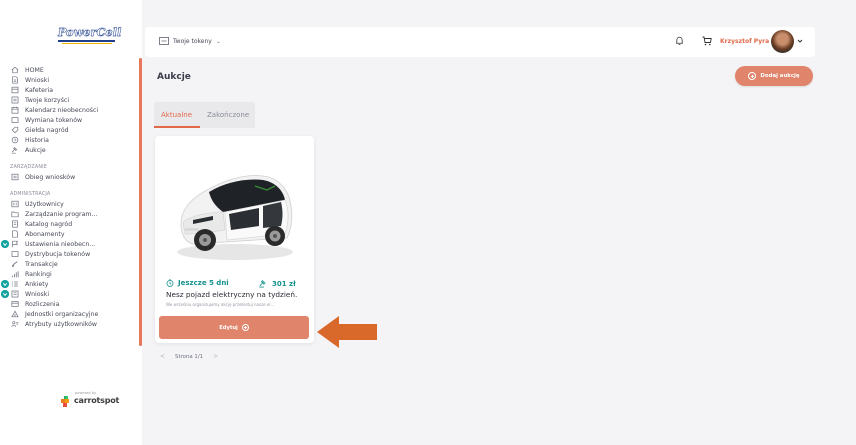 This screenshot has width=856, height=445. Describe the element at coordinates (189, 356) in the screenshot. I see `pagination: < Strona 1/1 >` at that location.